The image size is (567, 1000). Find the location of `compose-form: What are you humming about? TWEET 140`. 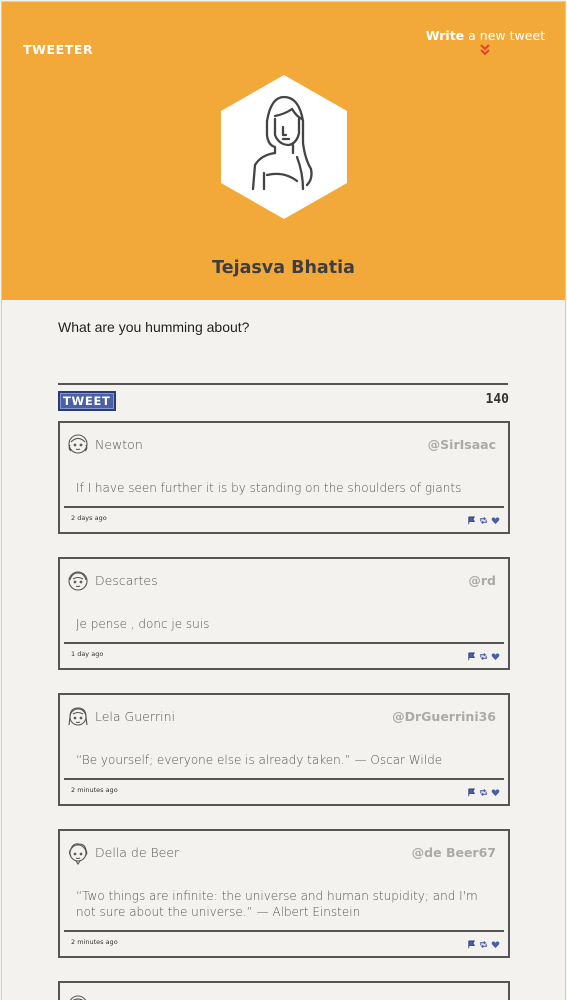

compose-form: What are you humming about? TWEET 140 is located at coordinates (284, 355).